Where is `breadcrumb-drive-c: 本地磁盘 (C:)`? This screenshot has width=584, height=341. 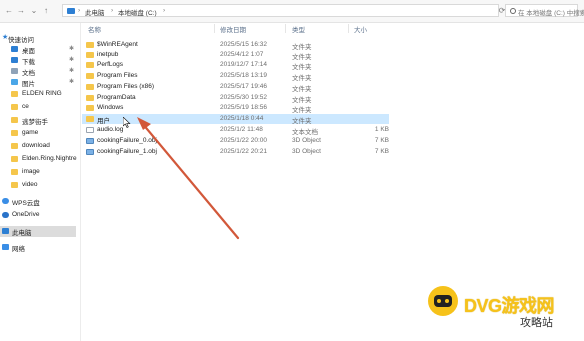
breadcrumb-drive-c: 本地磁盘 (C:) is located at coordinates (137, 12).